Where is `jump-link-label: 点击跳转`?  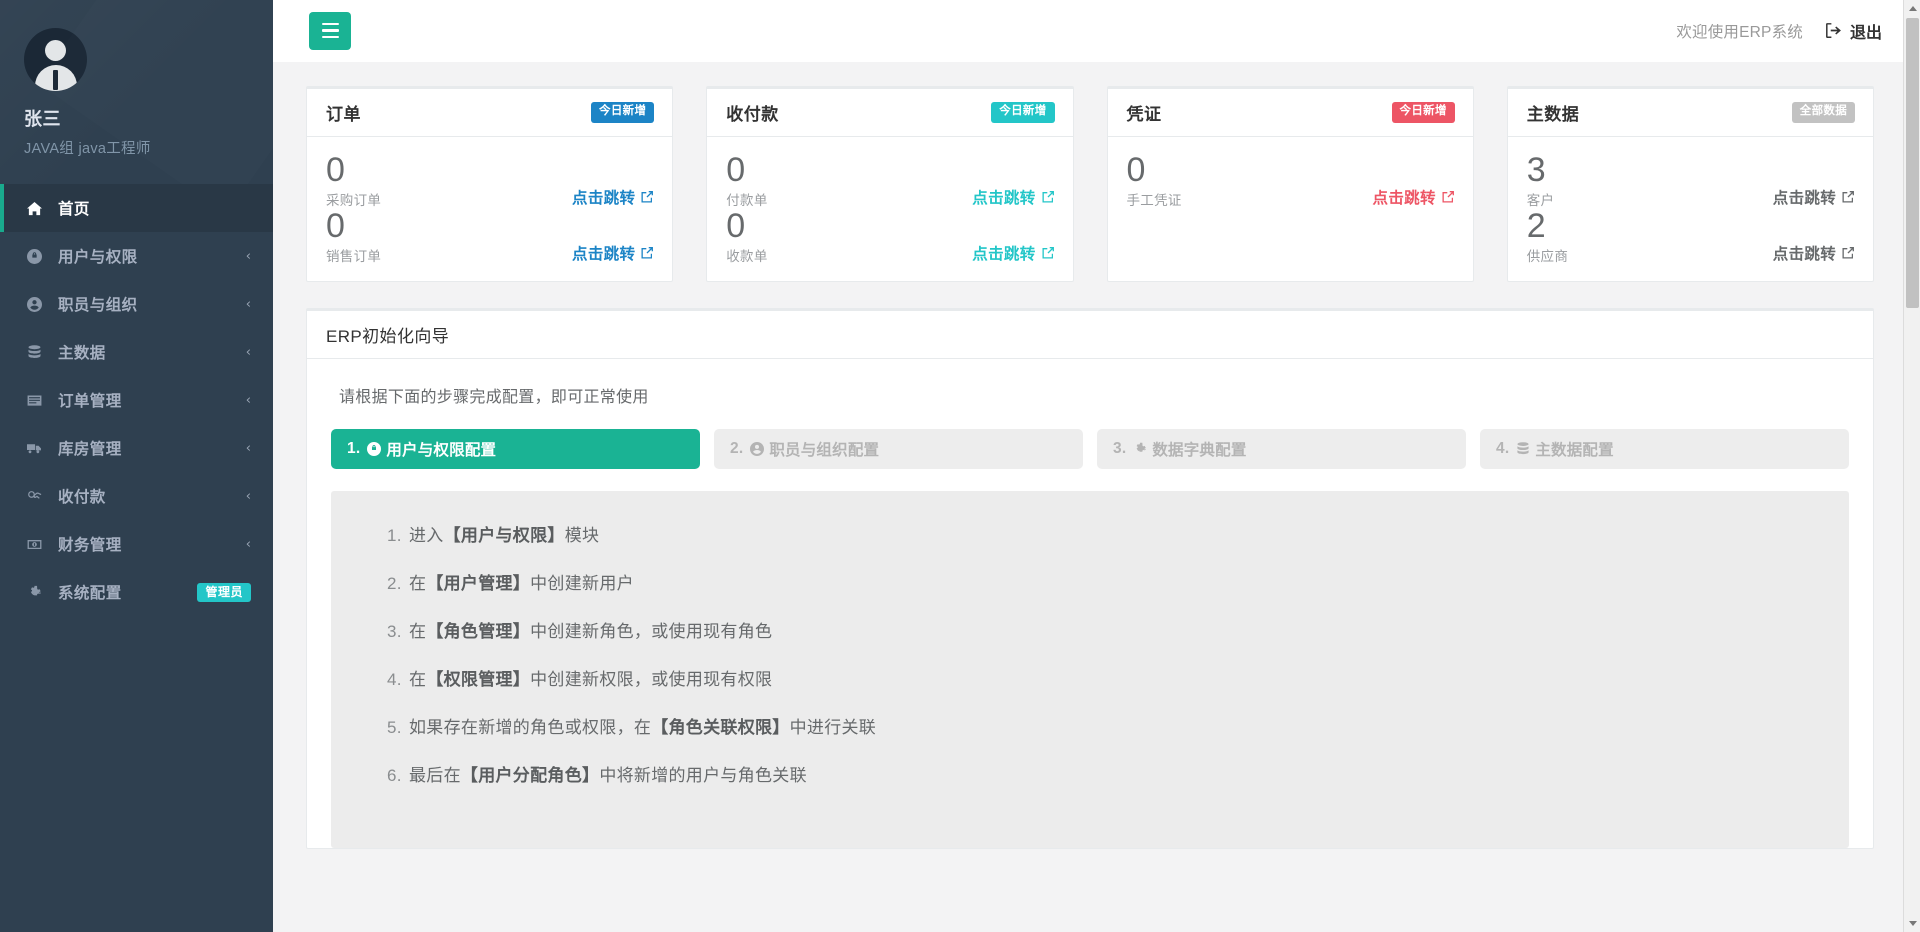 jump-link-label: 点击跳转 is located at coordinates (1804, 198).